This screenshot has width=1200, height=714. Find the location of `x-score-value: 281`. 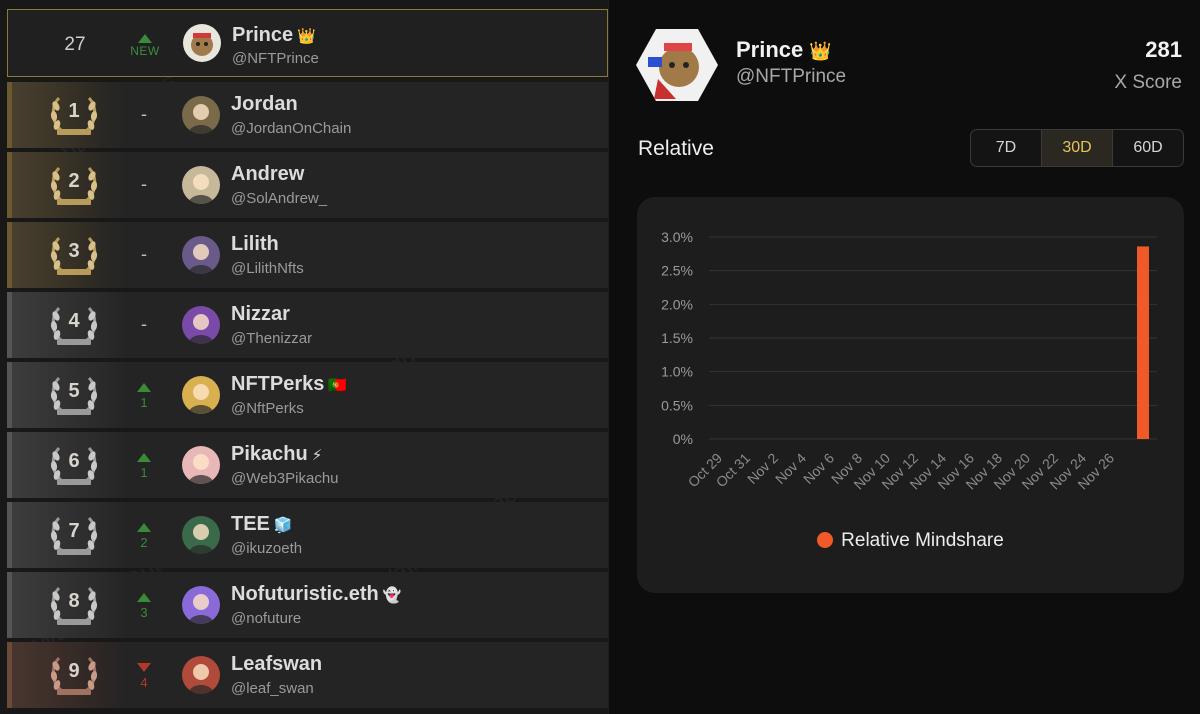

x-score-value: 281 is located at coordinates (1163, 49).